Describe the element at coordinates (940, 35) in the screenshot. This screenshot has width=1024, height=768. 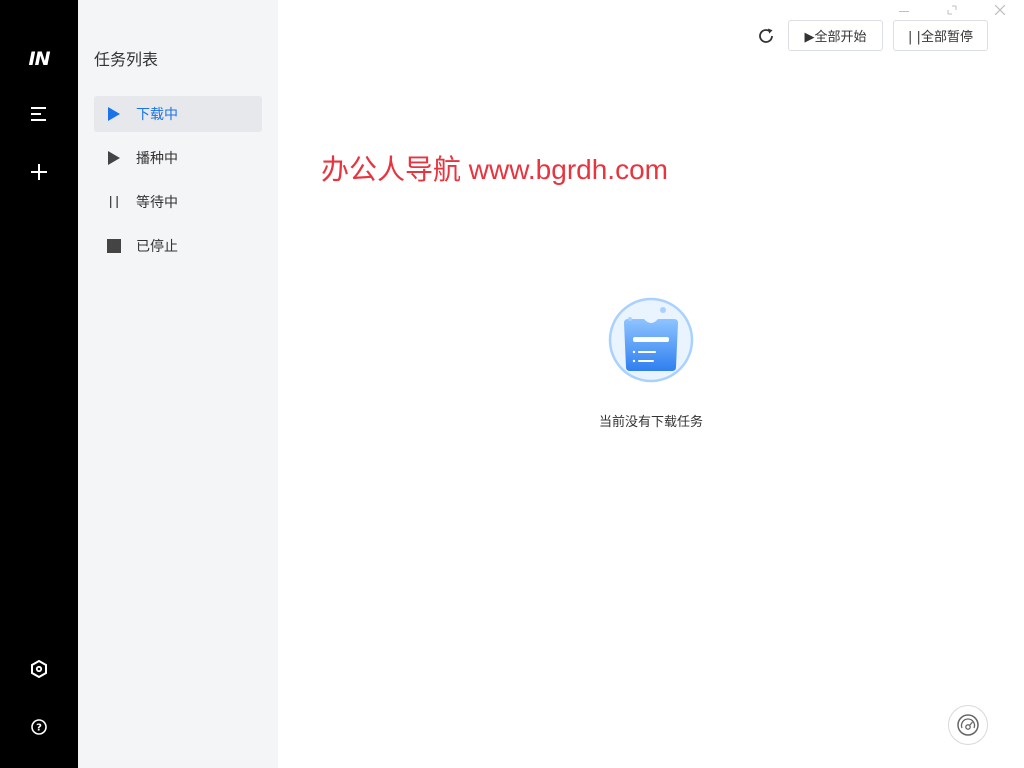
I see `pause-all-button: | |全部暂停` at that location.